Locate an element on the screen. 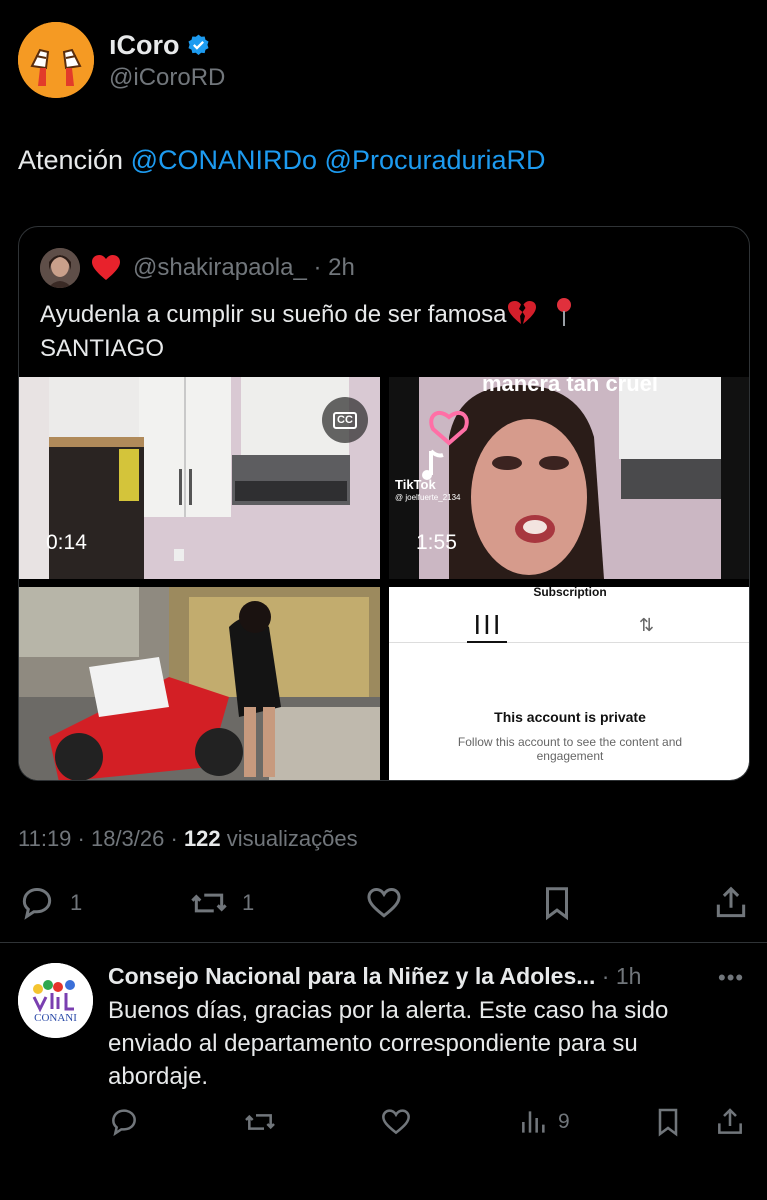 The width and height of the screenshot is (767, 1200). avatar is located at coordinates (56, 60).